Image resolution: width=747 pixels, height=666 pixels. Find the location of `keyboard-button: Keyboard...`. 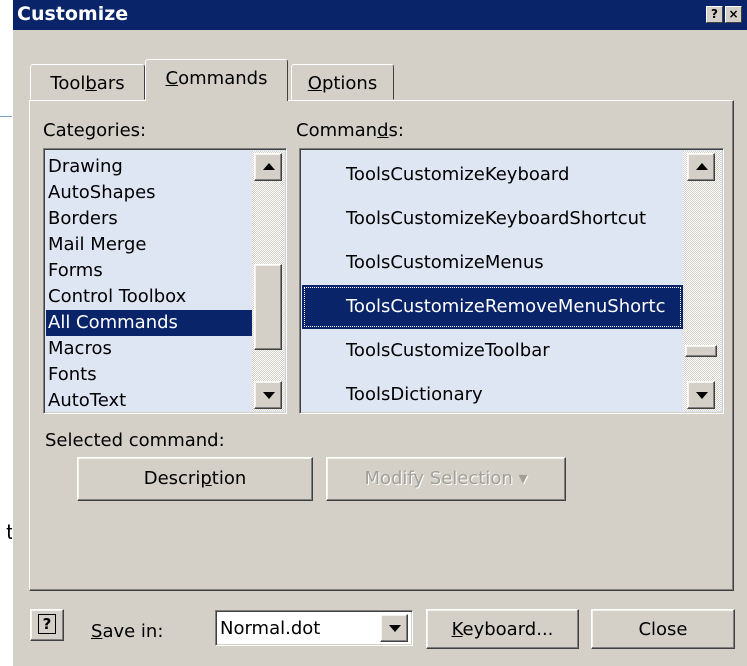

keyboard-button: Keyboard... is located at coordinates (502, 629).